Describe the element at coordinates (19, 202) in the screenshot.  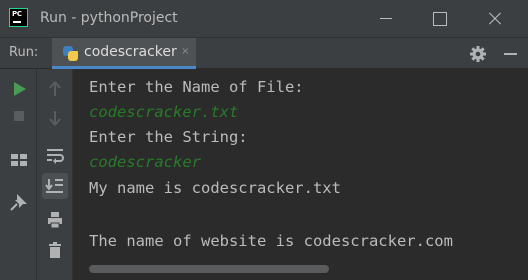
I see `pin-icon` at that location.